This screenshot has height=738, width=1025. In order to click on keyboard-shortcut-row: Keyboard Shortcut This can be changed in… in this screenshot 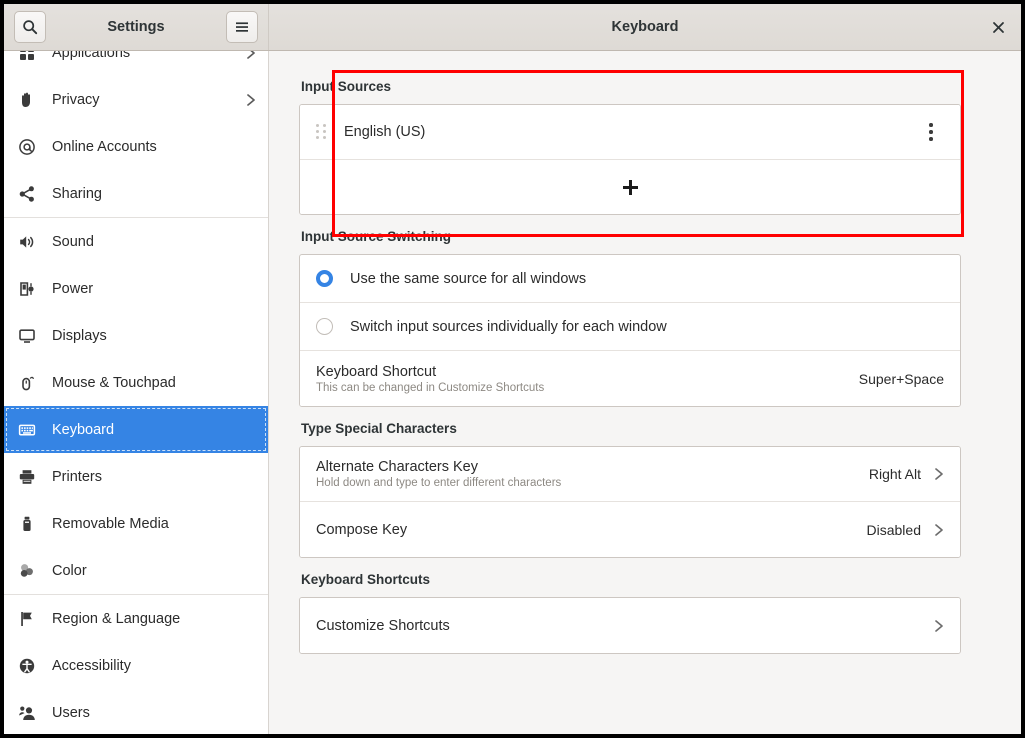, I will do `click(630, 378)`.